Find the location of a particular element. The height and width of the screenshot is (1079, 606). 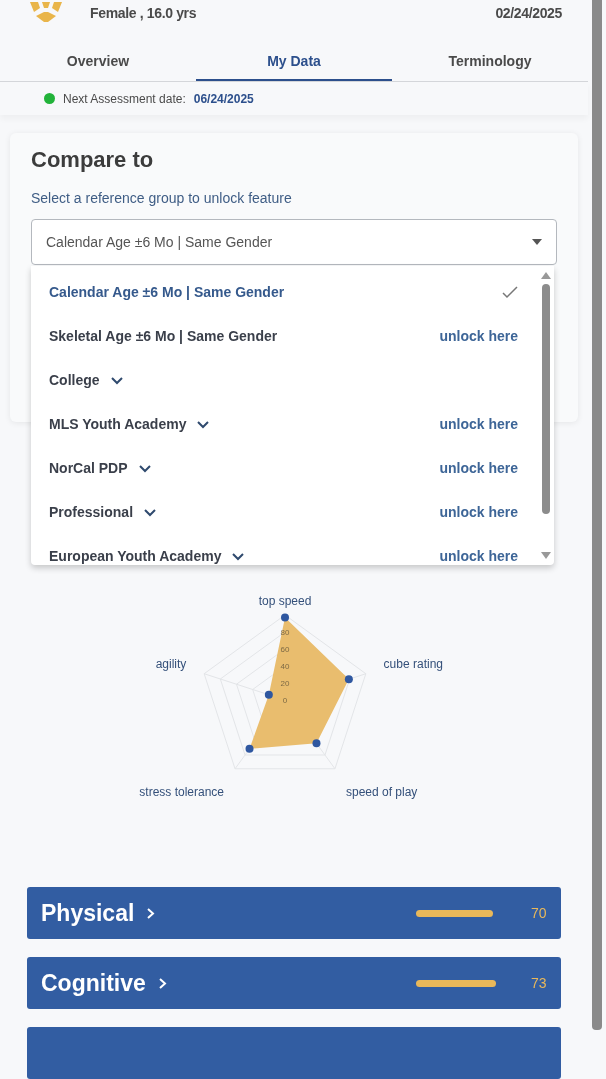

category-bar is located at coordinates (294, 1053).